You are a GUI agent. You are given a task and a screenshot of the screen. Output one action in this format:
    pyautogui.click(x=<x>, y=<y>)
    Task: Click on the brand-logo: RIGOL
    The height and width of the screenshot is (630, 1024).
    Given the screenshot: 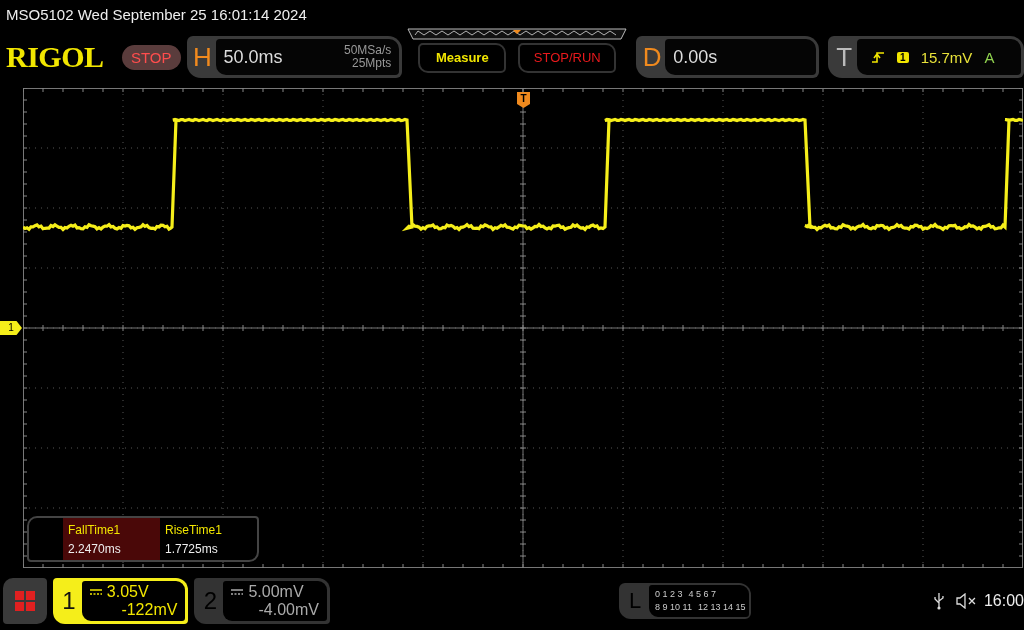 What is the action you would take?
    pyautogui.click(x=55, y=57)
    